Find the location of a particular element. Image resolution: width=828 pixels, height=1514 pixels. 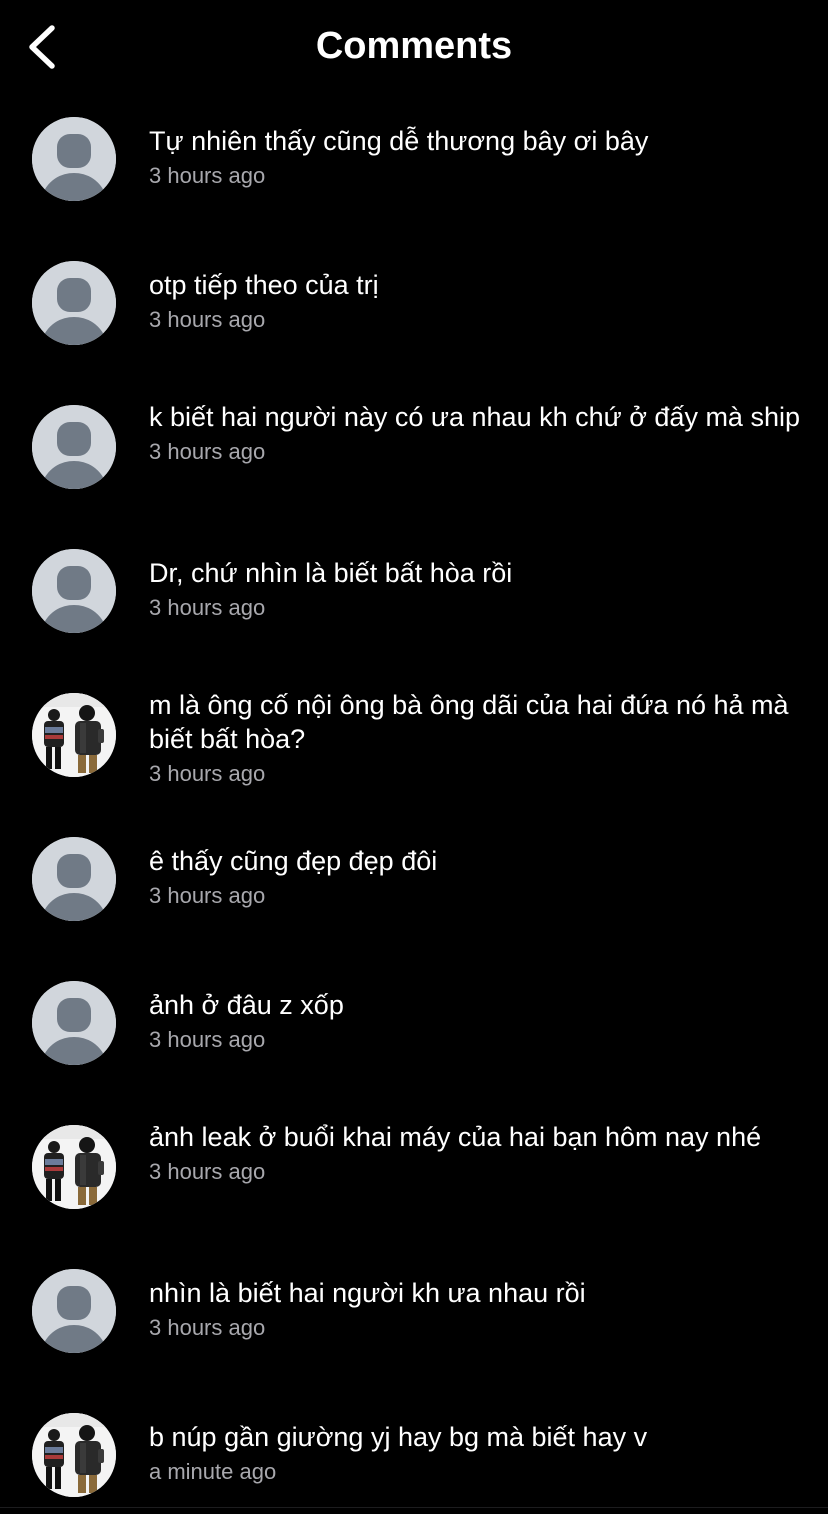

comment-text: Dr, chứ nhìn là biết bất hòa rồi is located at coordinates (331, 573).